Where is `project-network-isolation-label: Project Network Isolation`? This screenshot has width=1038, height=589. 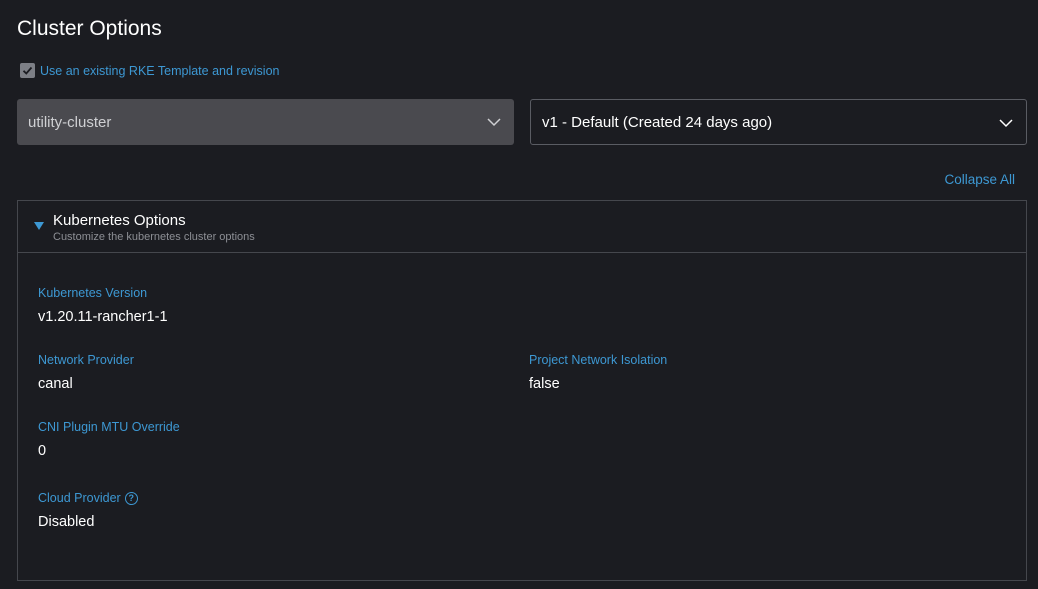 project-network-isolation-label: Project Network Isolation is located at coordinates (598, 360).